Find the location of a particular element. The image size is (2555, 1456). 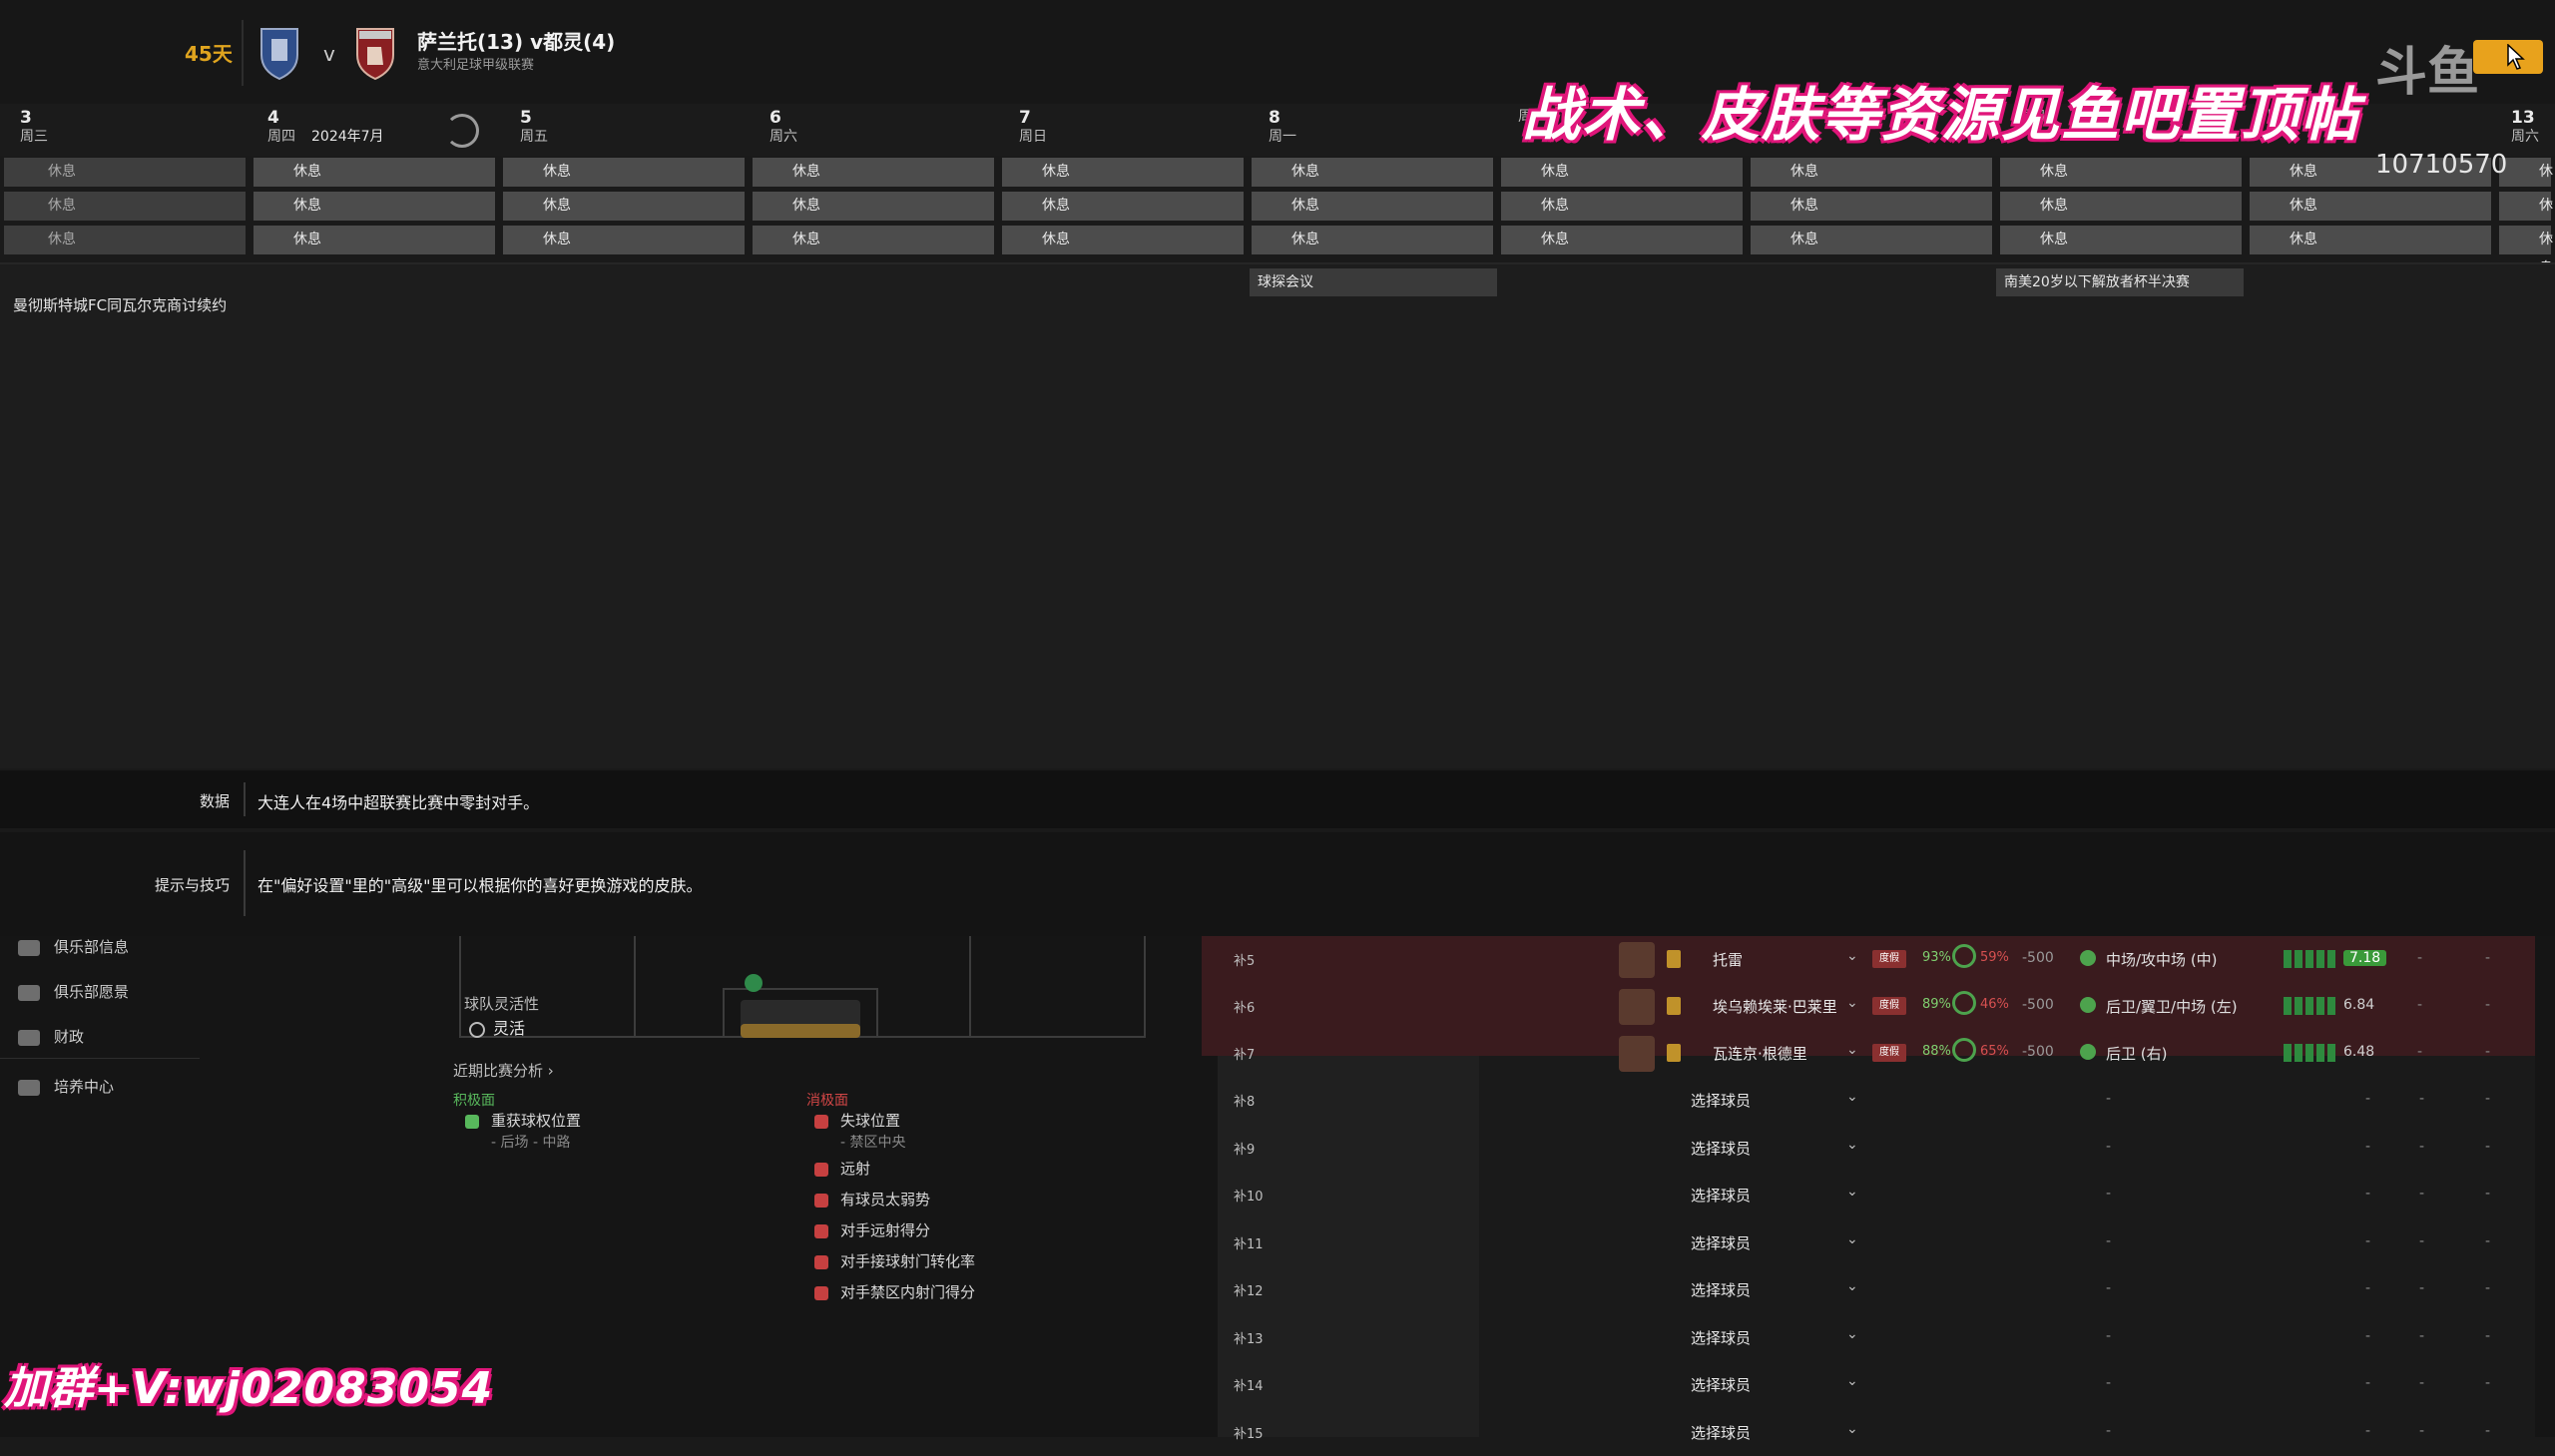

mentality-value: 灵活 is located at coordinates (497, 1027).